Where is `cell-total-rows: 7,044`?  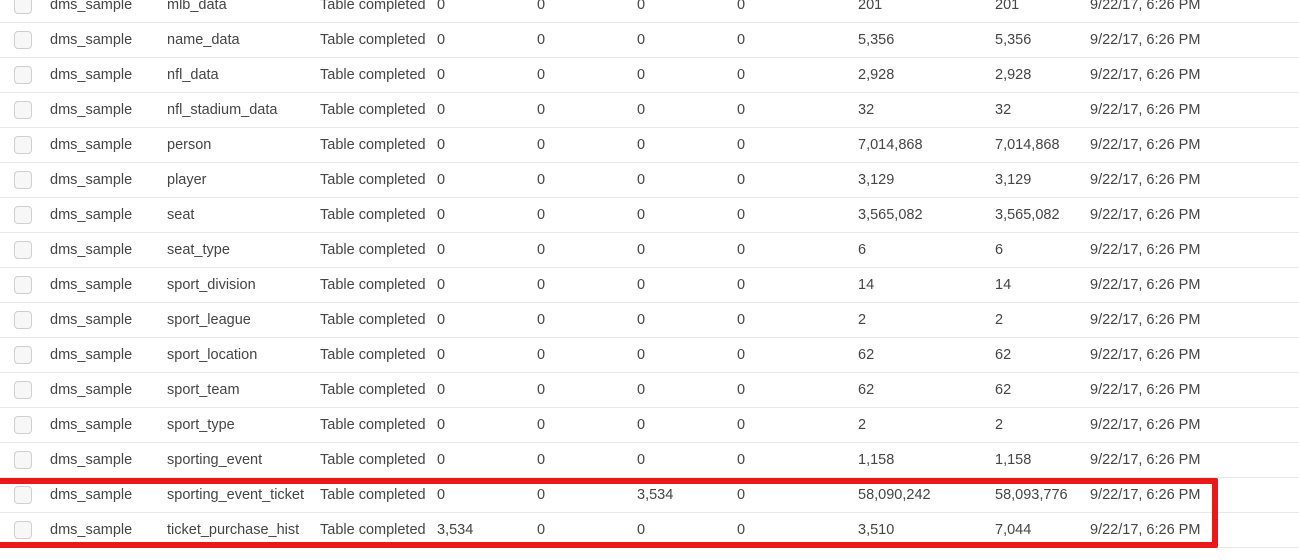 cell-total-rows: 7,044 is located at coordinates (1013, 530).